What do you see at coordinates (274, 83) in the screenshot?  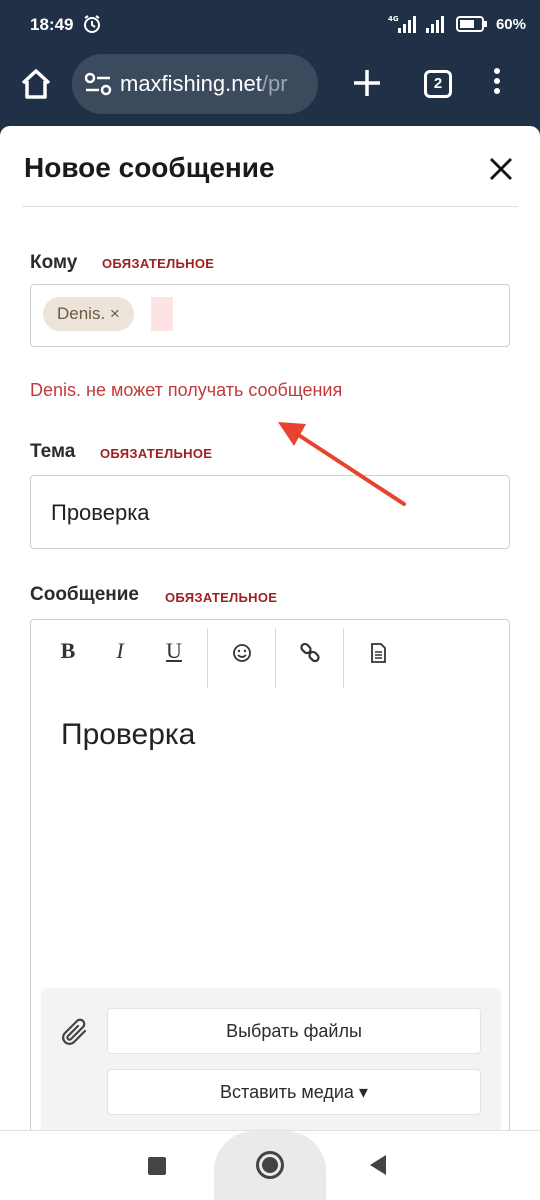 I see `url-path: /pr` at bounding box center [274, 83].